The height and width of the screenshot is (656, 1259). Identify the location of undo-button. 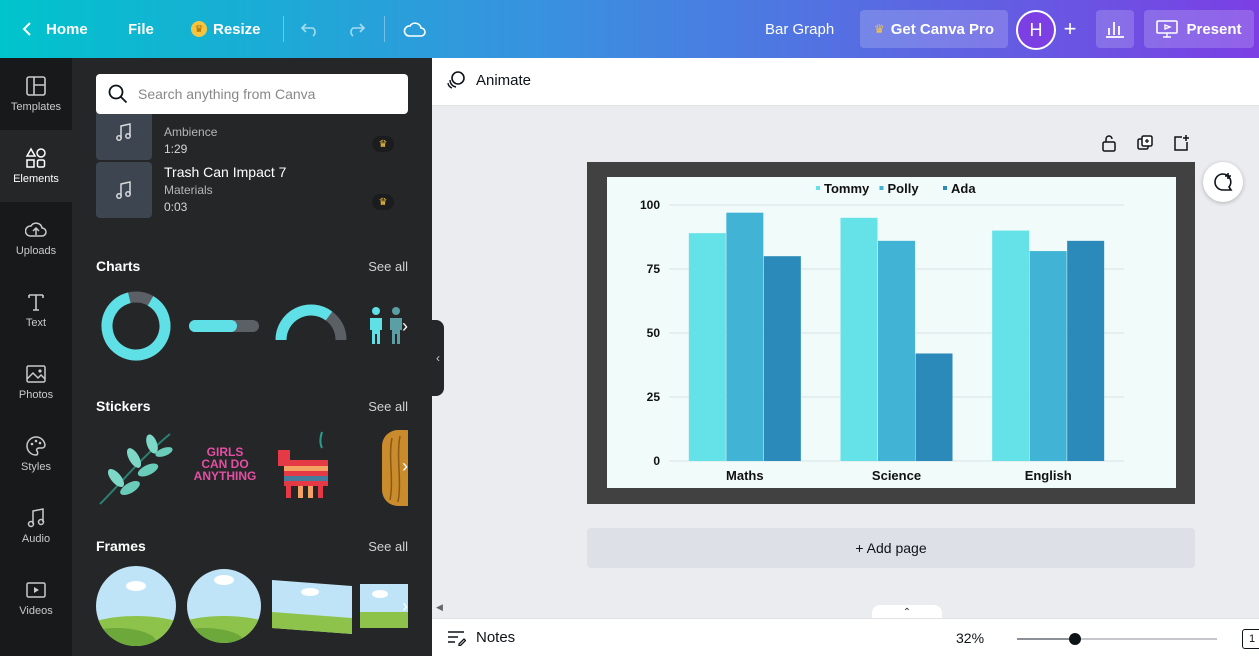
(310, 29).